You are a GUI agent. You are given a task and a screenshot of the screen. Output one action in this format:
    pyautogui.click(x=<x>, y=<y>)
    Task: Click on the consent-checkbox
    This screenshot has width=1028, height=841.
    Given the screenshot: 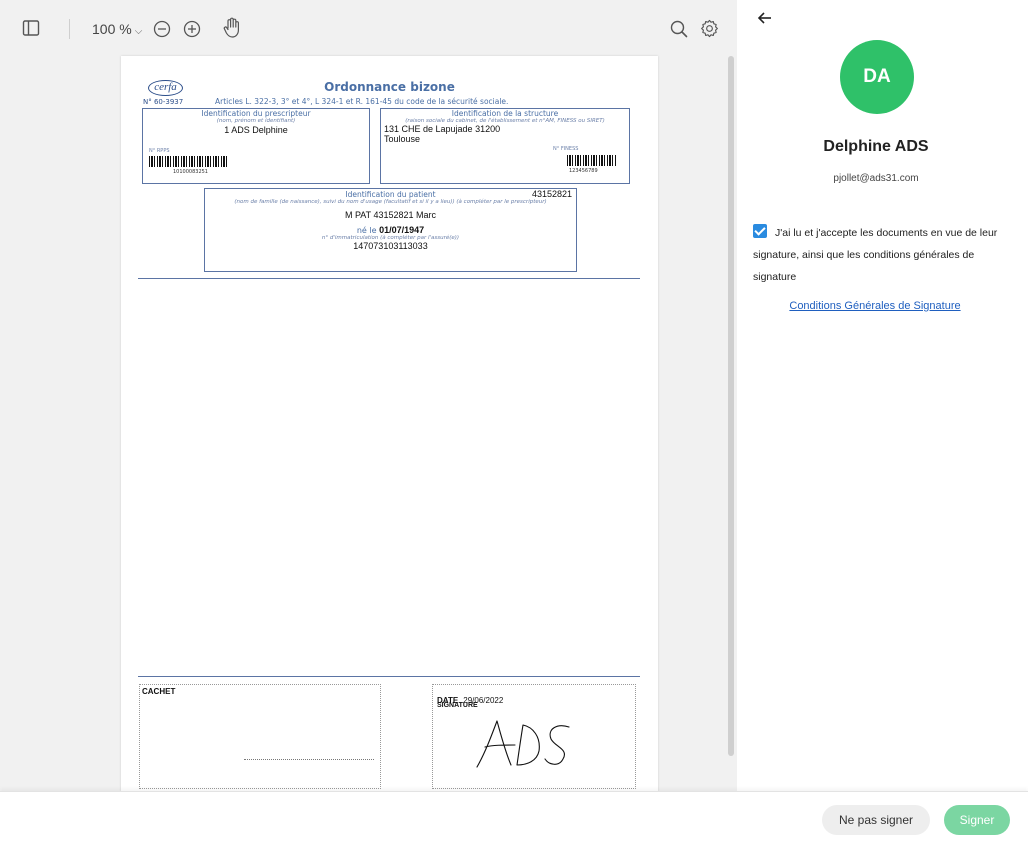 What is the action you would take?
    pyautogui.click(x=760, y=231)
    